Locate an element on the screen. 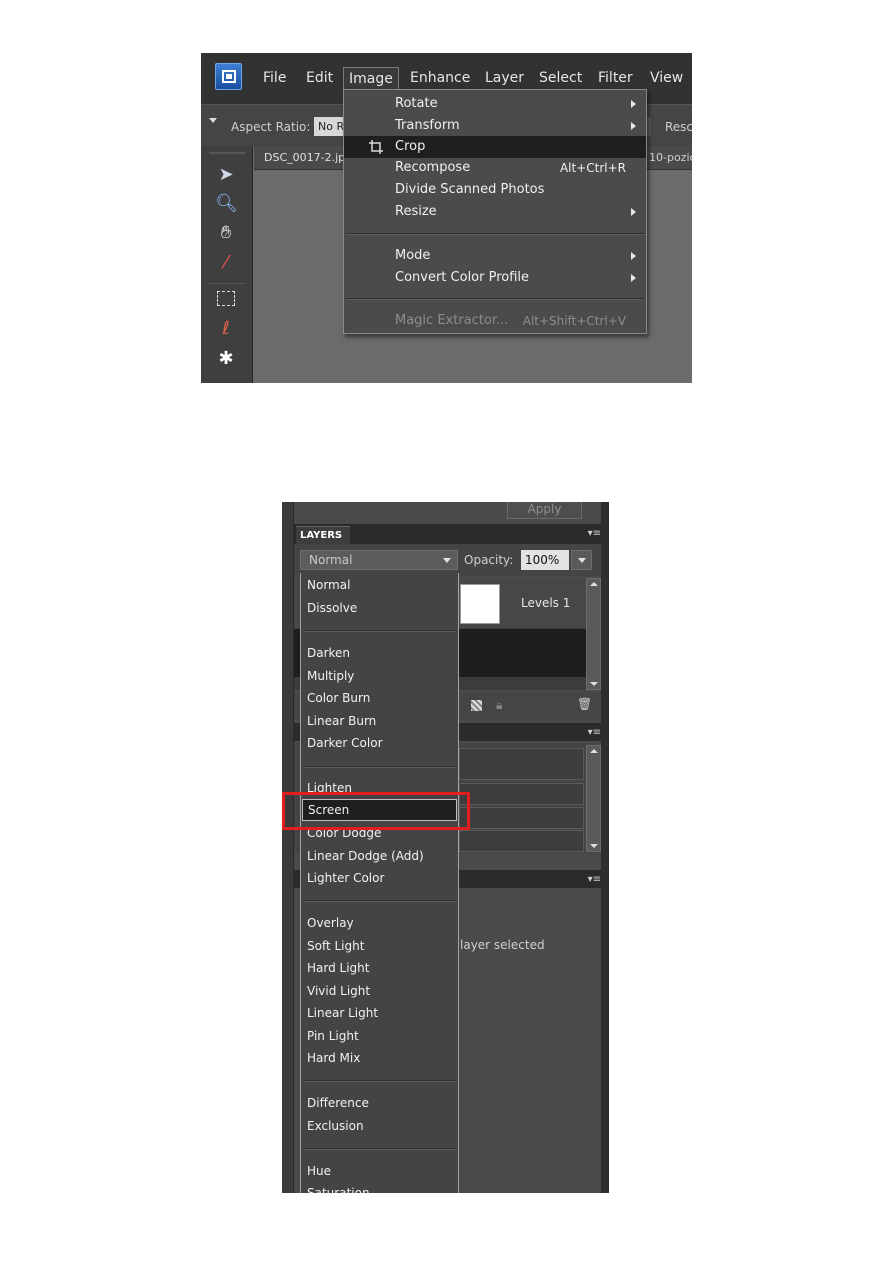 The image size is (893, 1263). menu-filter: Filter is located at coordinates (615, 78).